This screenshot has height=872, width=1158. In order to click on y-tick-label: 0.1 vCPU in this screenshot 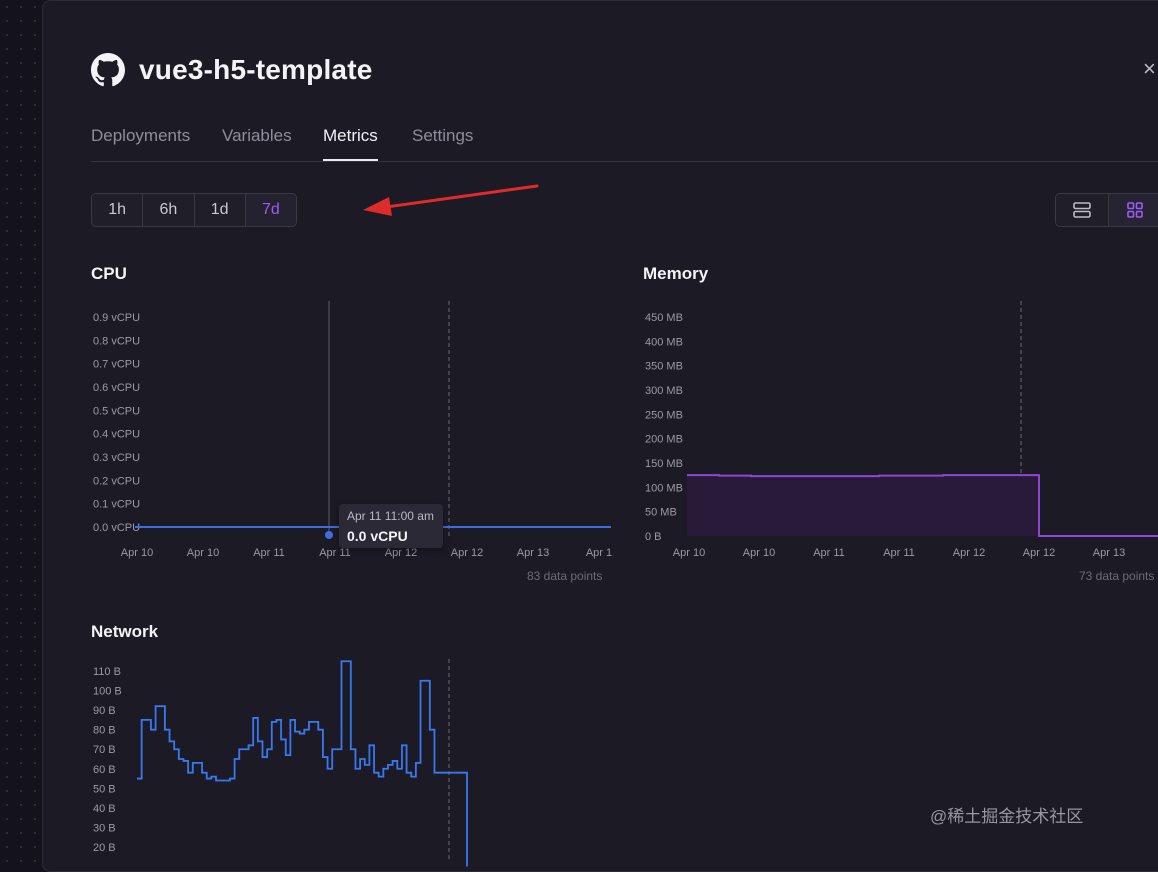, I will do `click(116, 505)`.